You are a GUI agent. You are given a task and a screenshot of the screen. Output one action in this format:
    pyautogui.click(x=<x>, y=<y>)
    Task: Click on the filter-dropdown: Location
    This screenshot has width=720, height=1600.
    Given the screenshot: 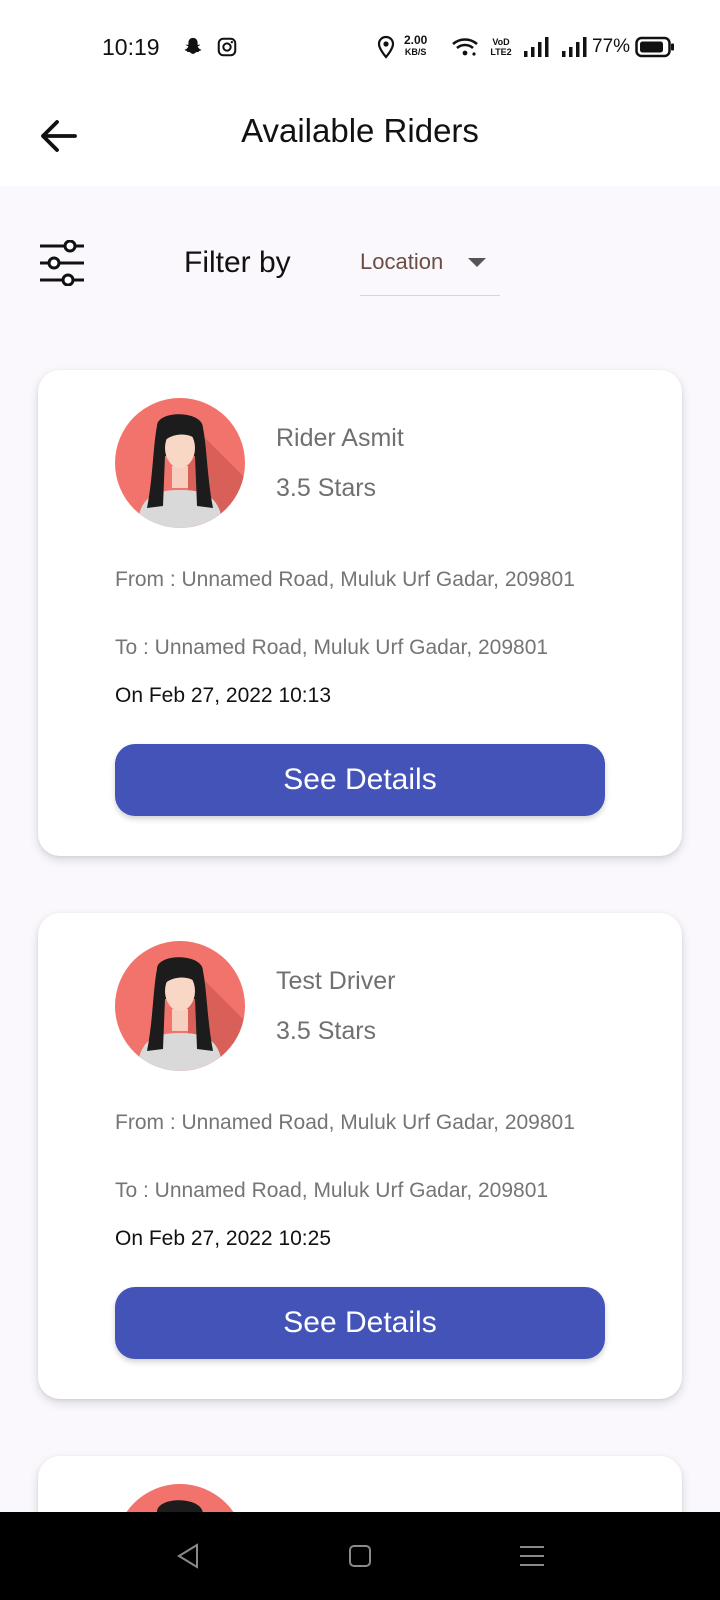 What is the action you would take?
    pyautogui.click(x=430, y=270)
    